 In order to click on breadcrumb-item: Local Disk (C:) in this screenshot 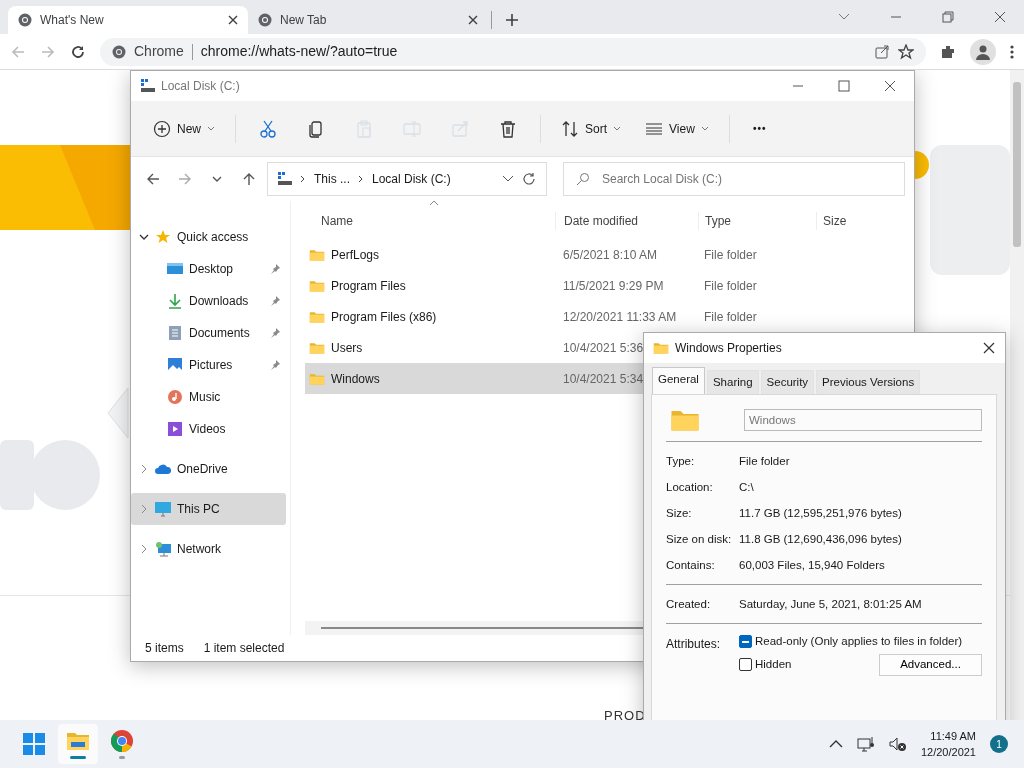, I will do `click(411, 179)`.